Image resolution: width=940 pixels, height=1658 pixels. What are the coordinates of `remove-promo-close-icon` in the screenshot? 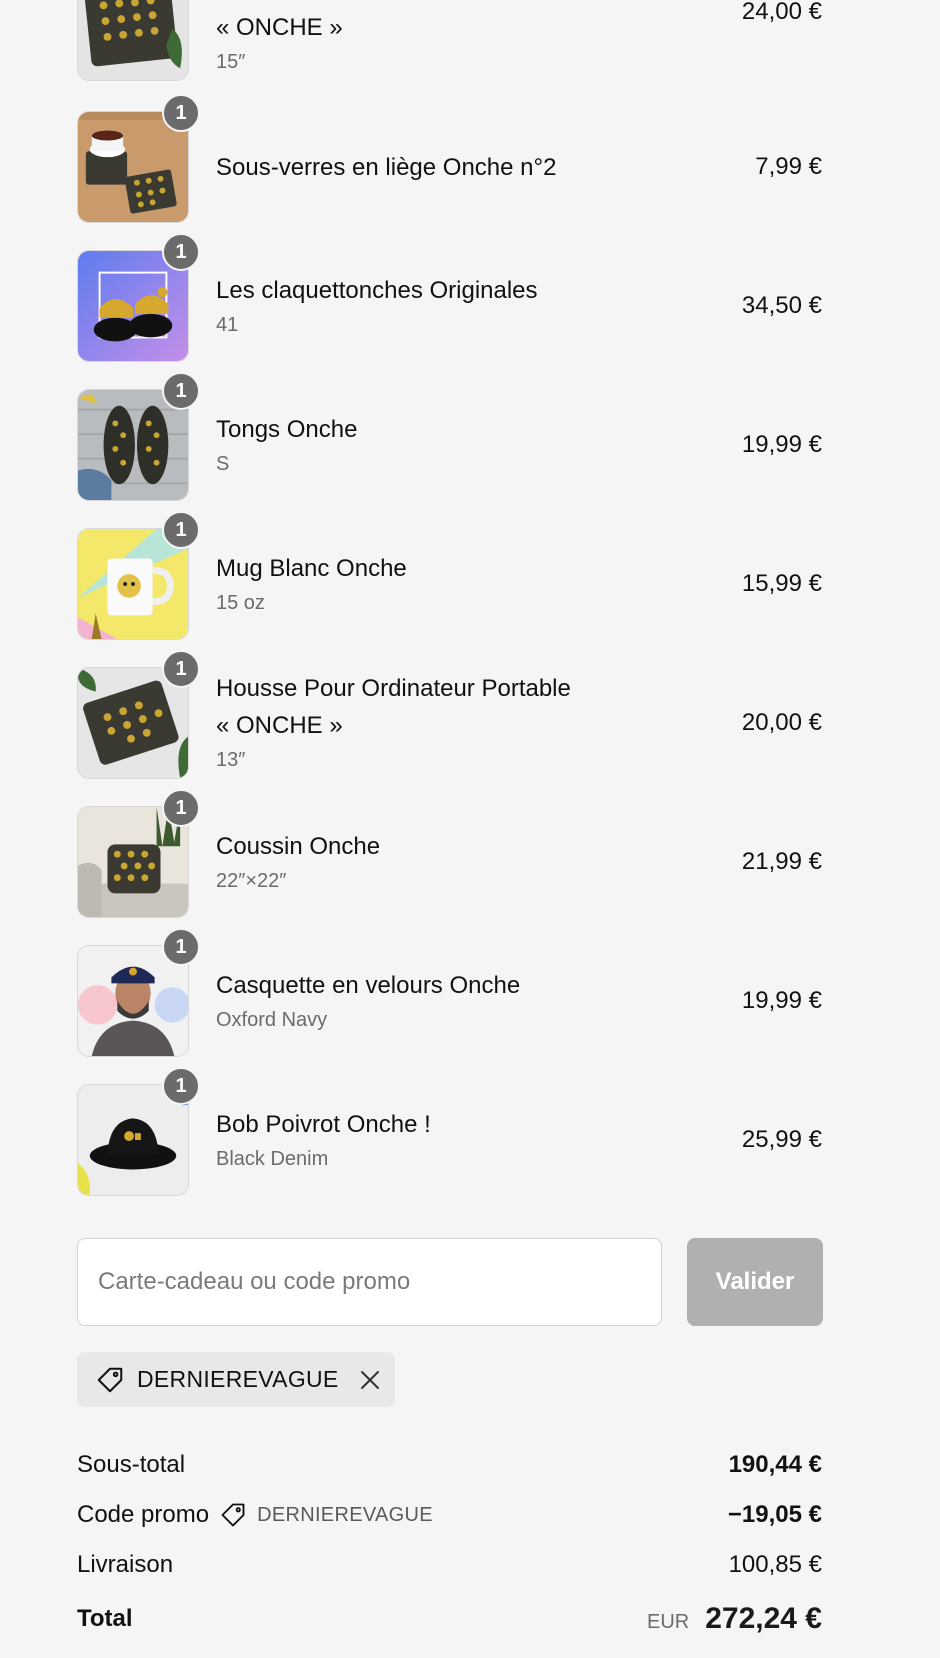 It's located at (370, 1380).